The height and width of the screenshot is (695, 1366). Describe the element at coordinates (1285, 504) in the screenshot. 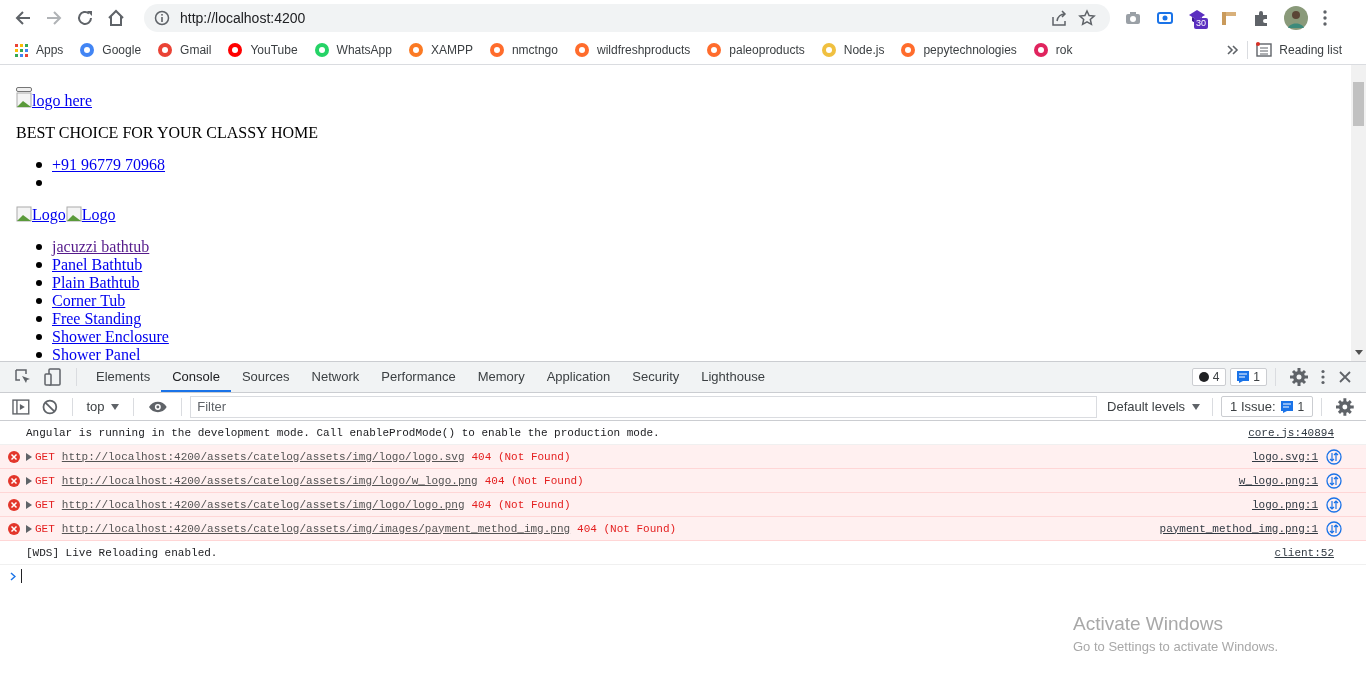

I see `source-link: logo.png:1` at that location.